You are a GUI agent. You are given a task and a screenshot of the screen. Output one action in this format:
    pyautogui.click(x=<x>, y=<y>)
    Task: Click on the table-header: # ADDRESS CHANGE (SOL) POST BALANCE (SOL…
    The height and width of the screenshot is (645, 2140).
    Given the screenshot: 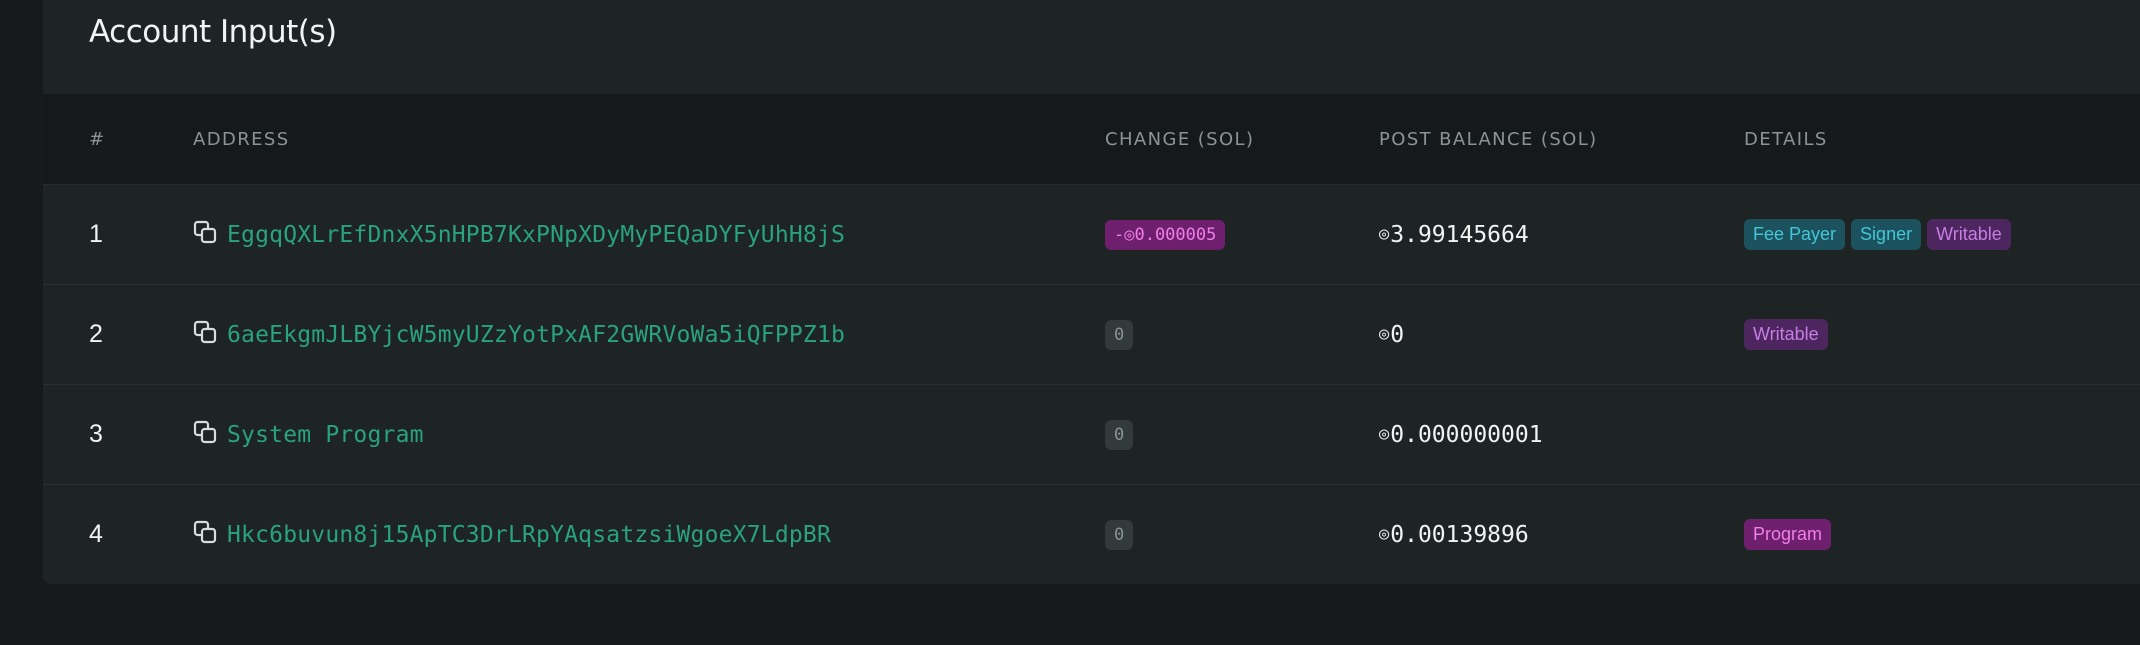 What is the action you would take?
    pyautogui.click(x=1091, y=140)
    